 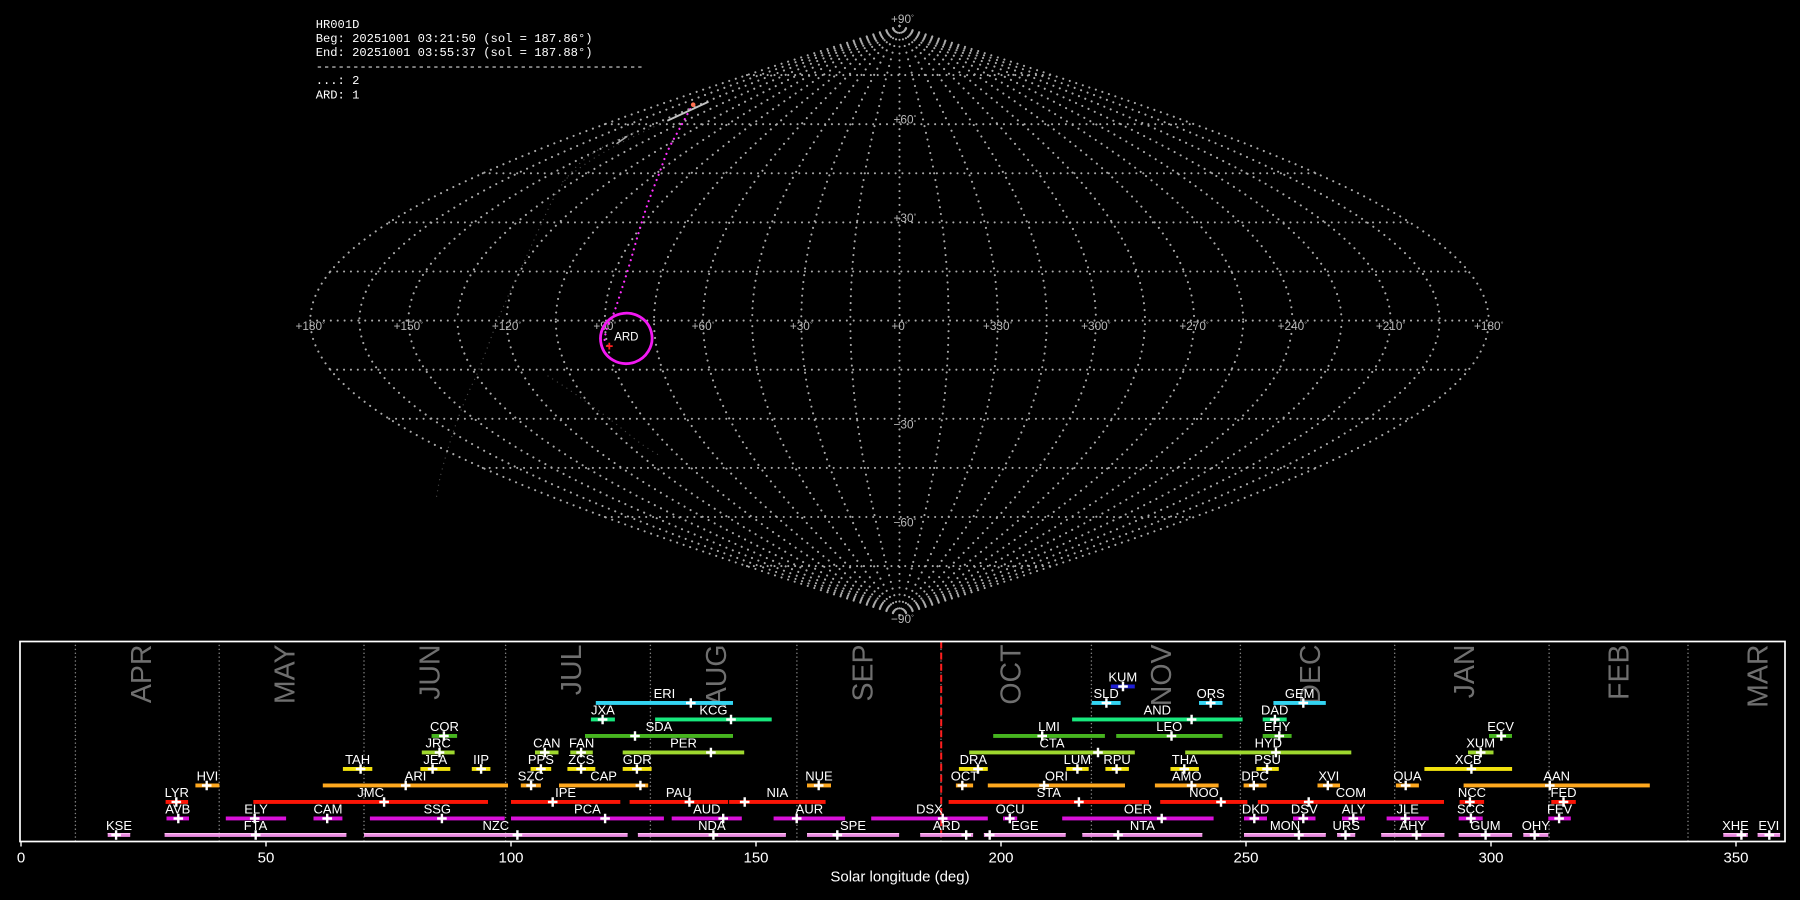 What do you see at coordinates (1255, 808) in the screenshot?
I see `svg-text: DKD` at bounding box center [1255, 808].